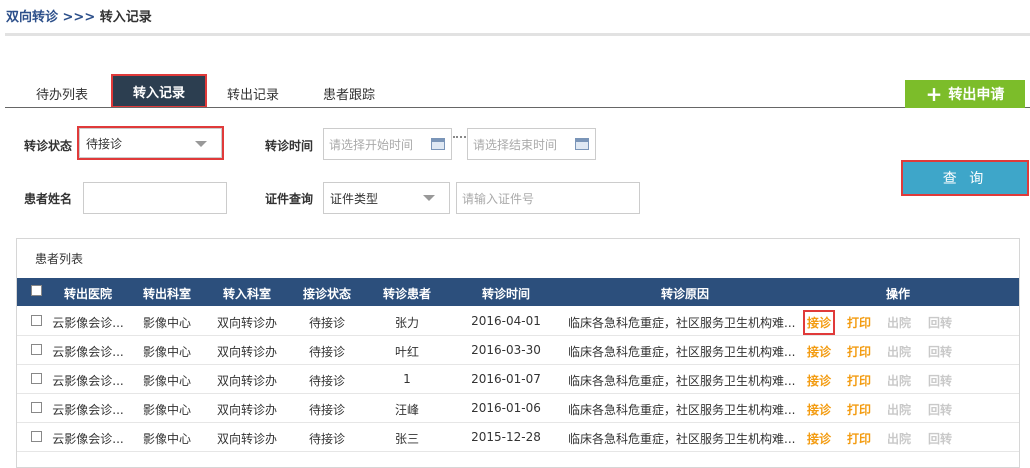 The height and width of the screenshot is (468, 1030). I want to click on id-number-input: 请输入证件号, so click(548, 198).